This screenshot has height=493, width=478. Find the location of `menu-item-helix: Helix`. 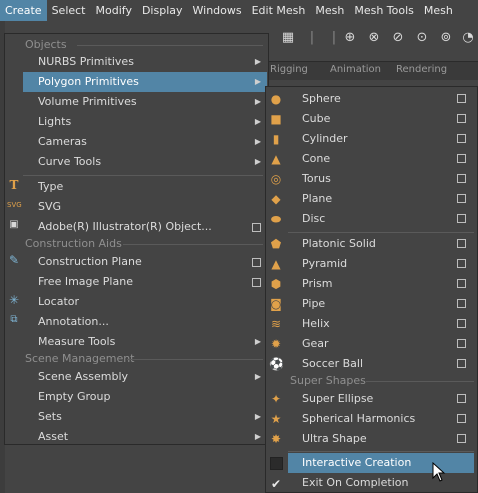

menu-item-helix: Helix is located at coordinates (381, 324).